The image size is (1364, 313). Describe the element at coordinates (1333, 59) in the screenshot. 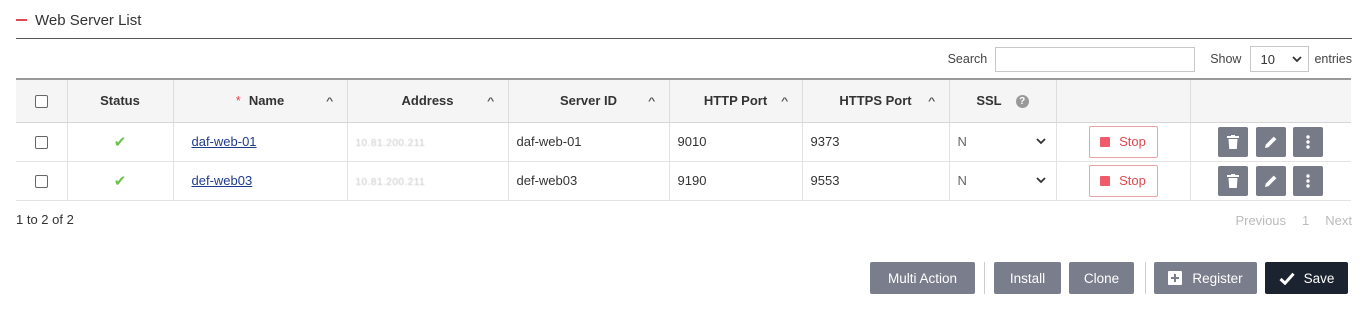

I see `entries-label: entries` at that location.